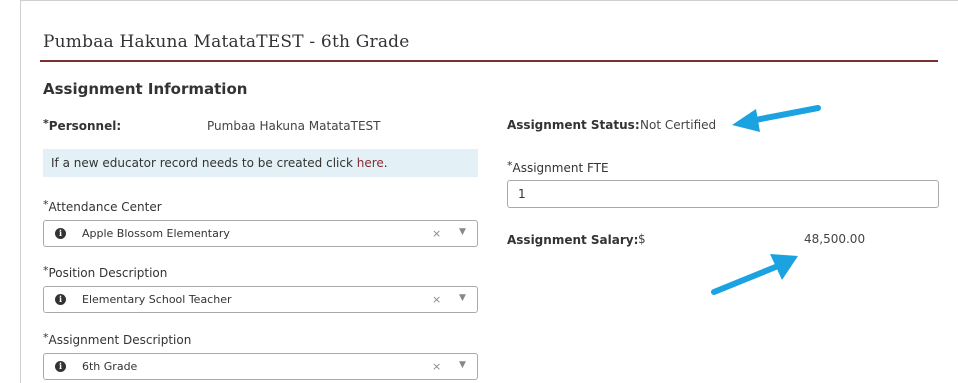 The image size is (958, 383). What do you see at coordinates (260, 366) in the screenshot?
I see `assignment-description-select: i 6th Grade × ▼` at bounding box center [260, 366].